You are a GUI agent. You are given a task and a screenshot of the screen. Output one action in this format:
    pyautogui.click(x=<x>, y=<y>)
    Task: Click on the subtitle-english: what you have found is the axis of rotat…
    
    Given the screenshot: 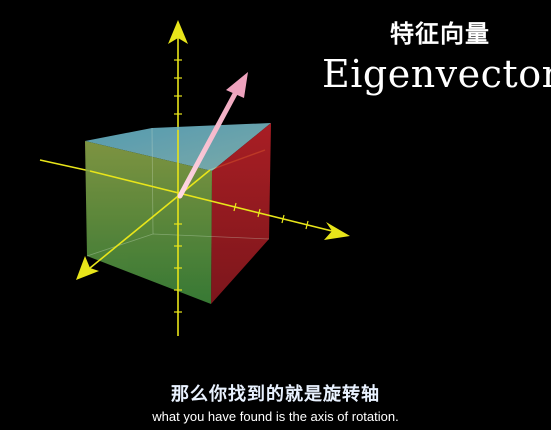 What is the action you would take?
    pyautogui.click(x=275, y=416)
    